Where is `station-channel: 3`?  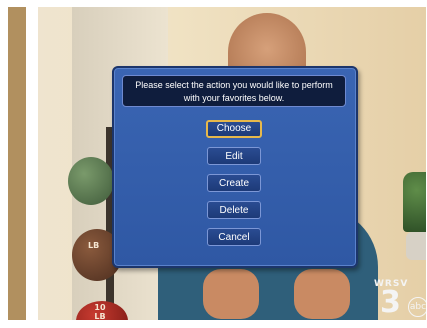 station-channel: 3 is located at coordinates (390, 302).